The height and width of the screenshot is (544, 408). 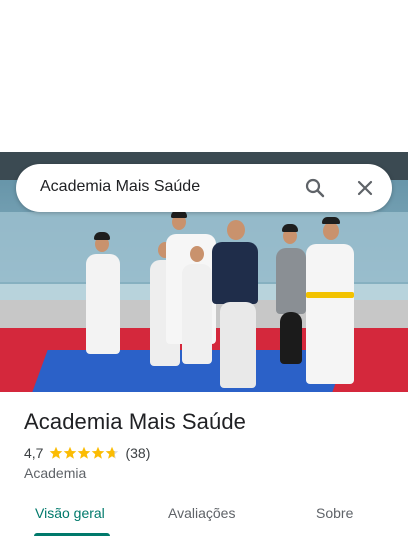 What do you see at coordinates (315, 188) in the screenshot?
I see `search-icon` at bounding box center [315, 188].